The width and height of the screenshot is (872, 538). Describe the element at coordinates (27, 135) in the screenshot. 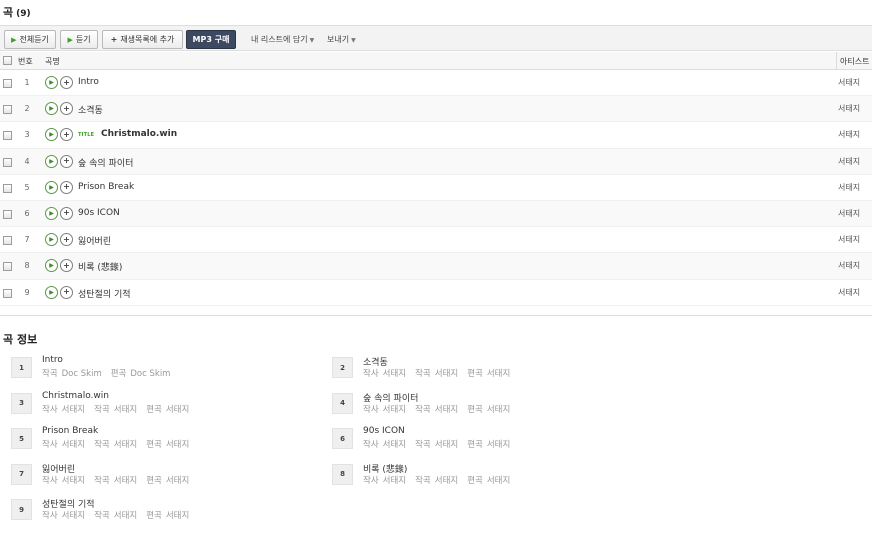

I see `track-number: 3` at that location.